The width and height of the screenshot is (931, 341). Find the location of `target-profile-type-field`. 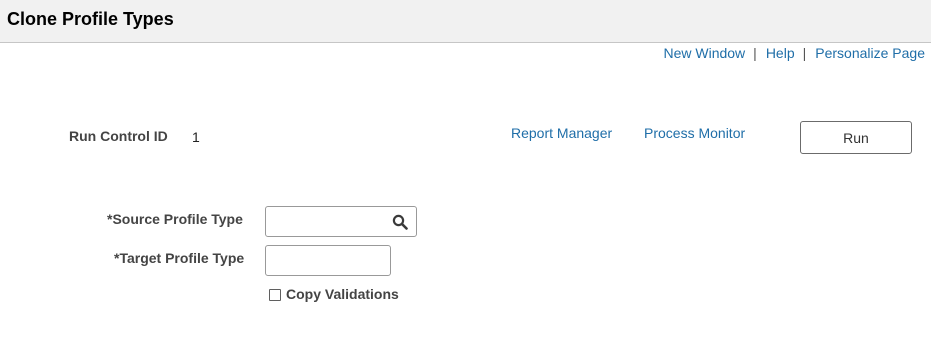

target-profile-type-field is located at coordinates (328, 260).